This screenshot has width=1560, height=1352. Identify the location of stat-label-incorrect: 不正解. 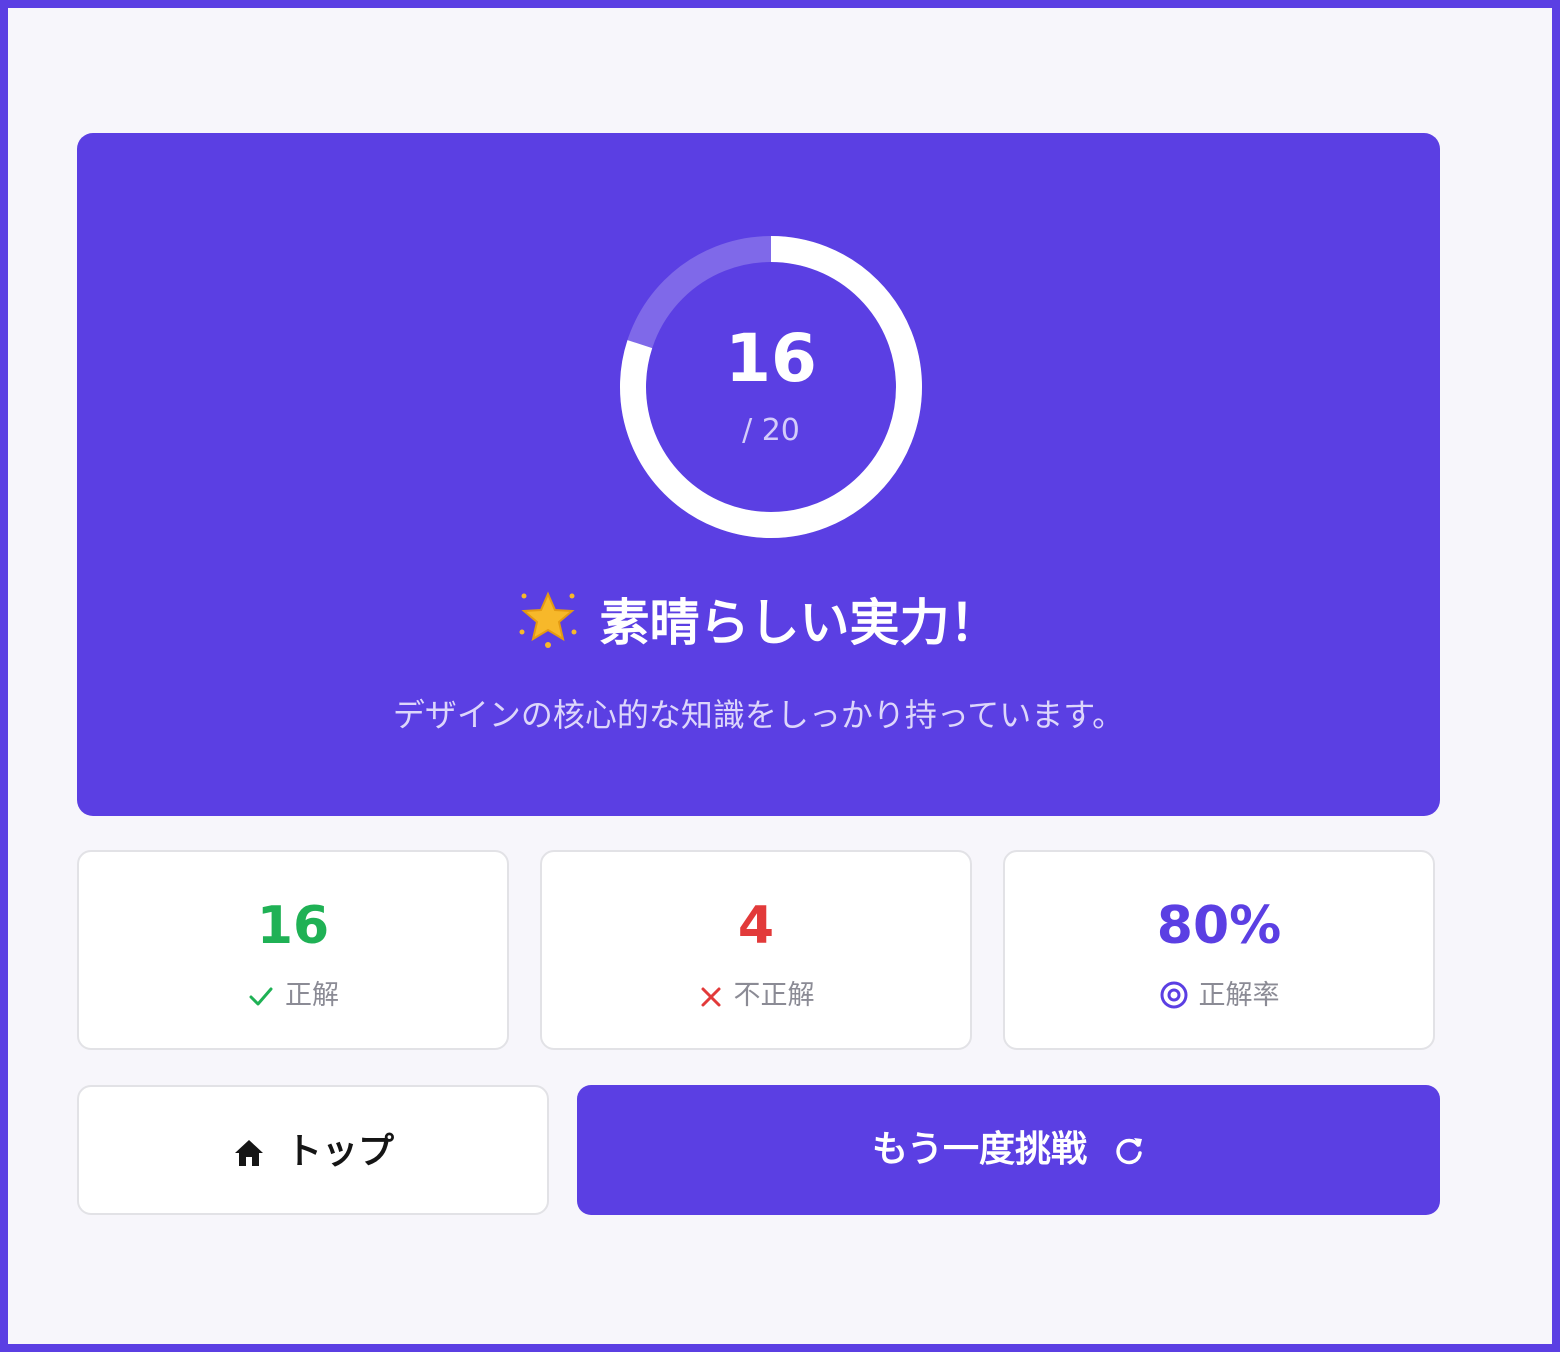
(774, 995).